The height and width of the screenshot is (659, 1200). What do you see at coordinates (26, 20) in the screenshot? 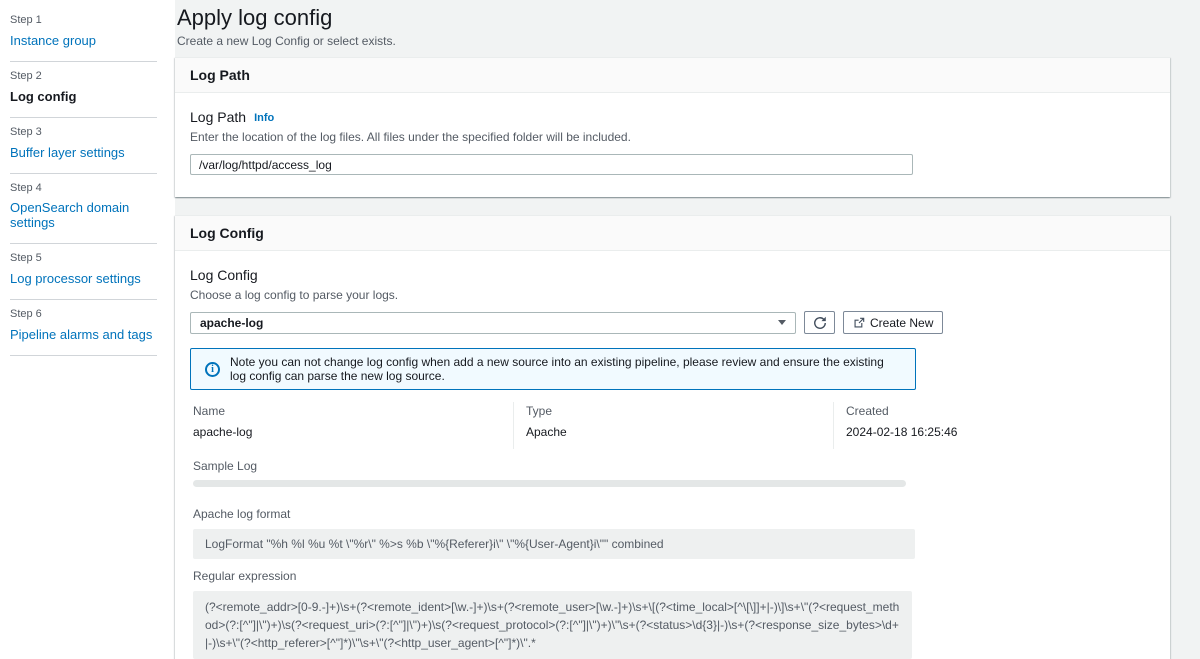
I see `step-number: Step 1` at bounding box center [26, 20].